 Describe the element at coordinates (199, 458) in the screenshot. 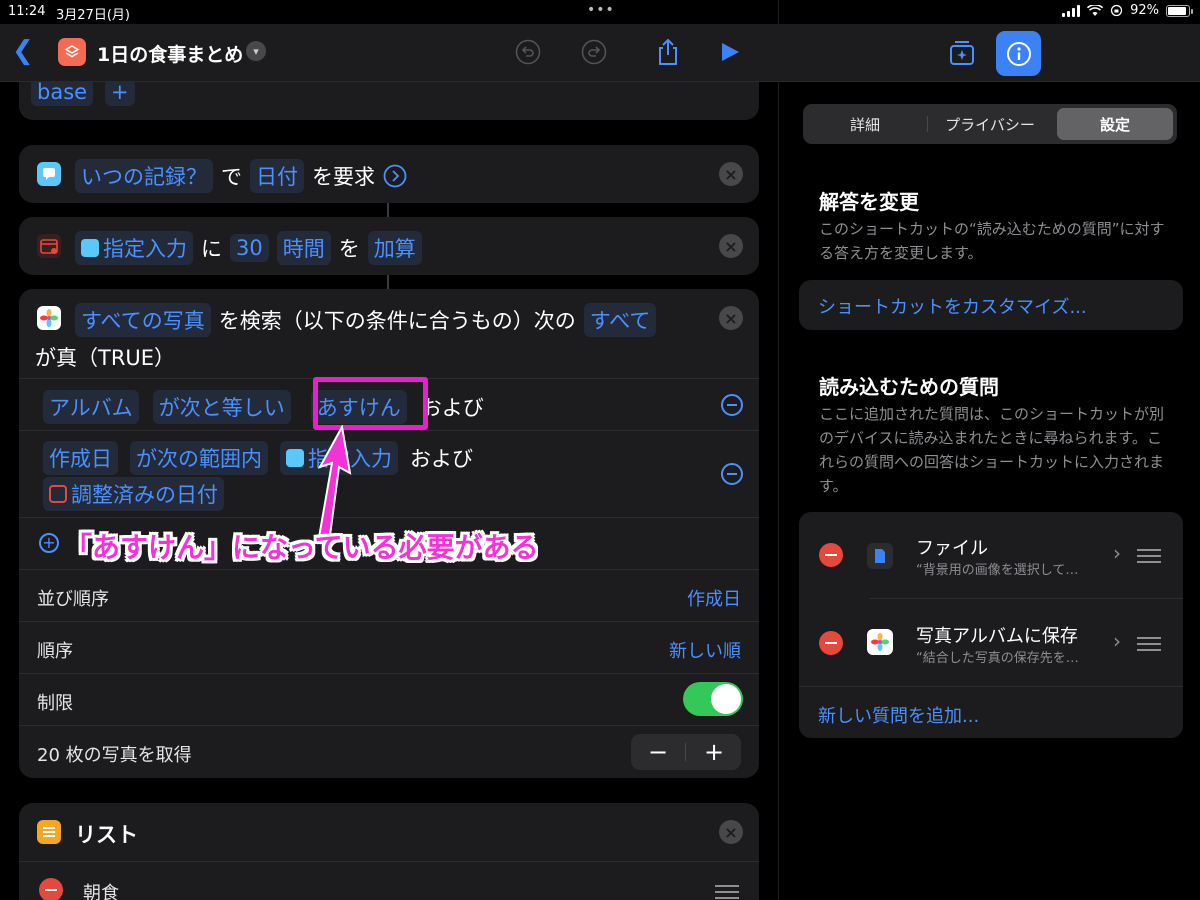

I see `token-in-range: が次の範囲内` at that location.